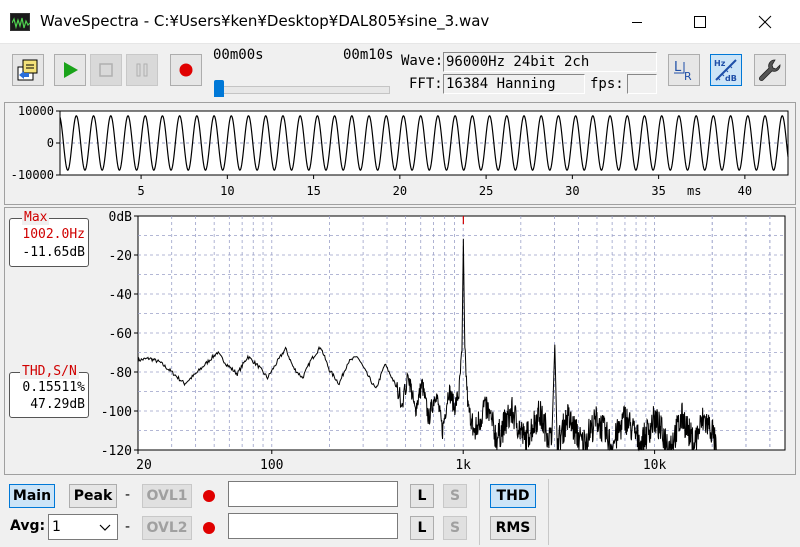 The width and height of the screenshot is (800, 547). I want to click on pause-button, so click(142, 70).